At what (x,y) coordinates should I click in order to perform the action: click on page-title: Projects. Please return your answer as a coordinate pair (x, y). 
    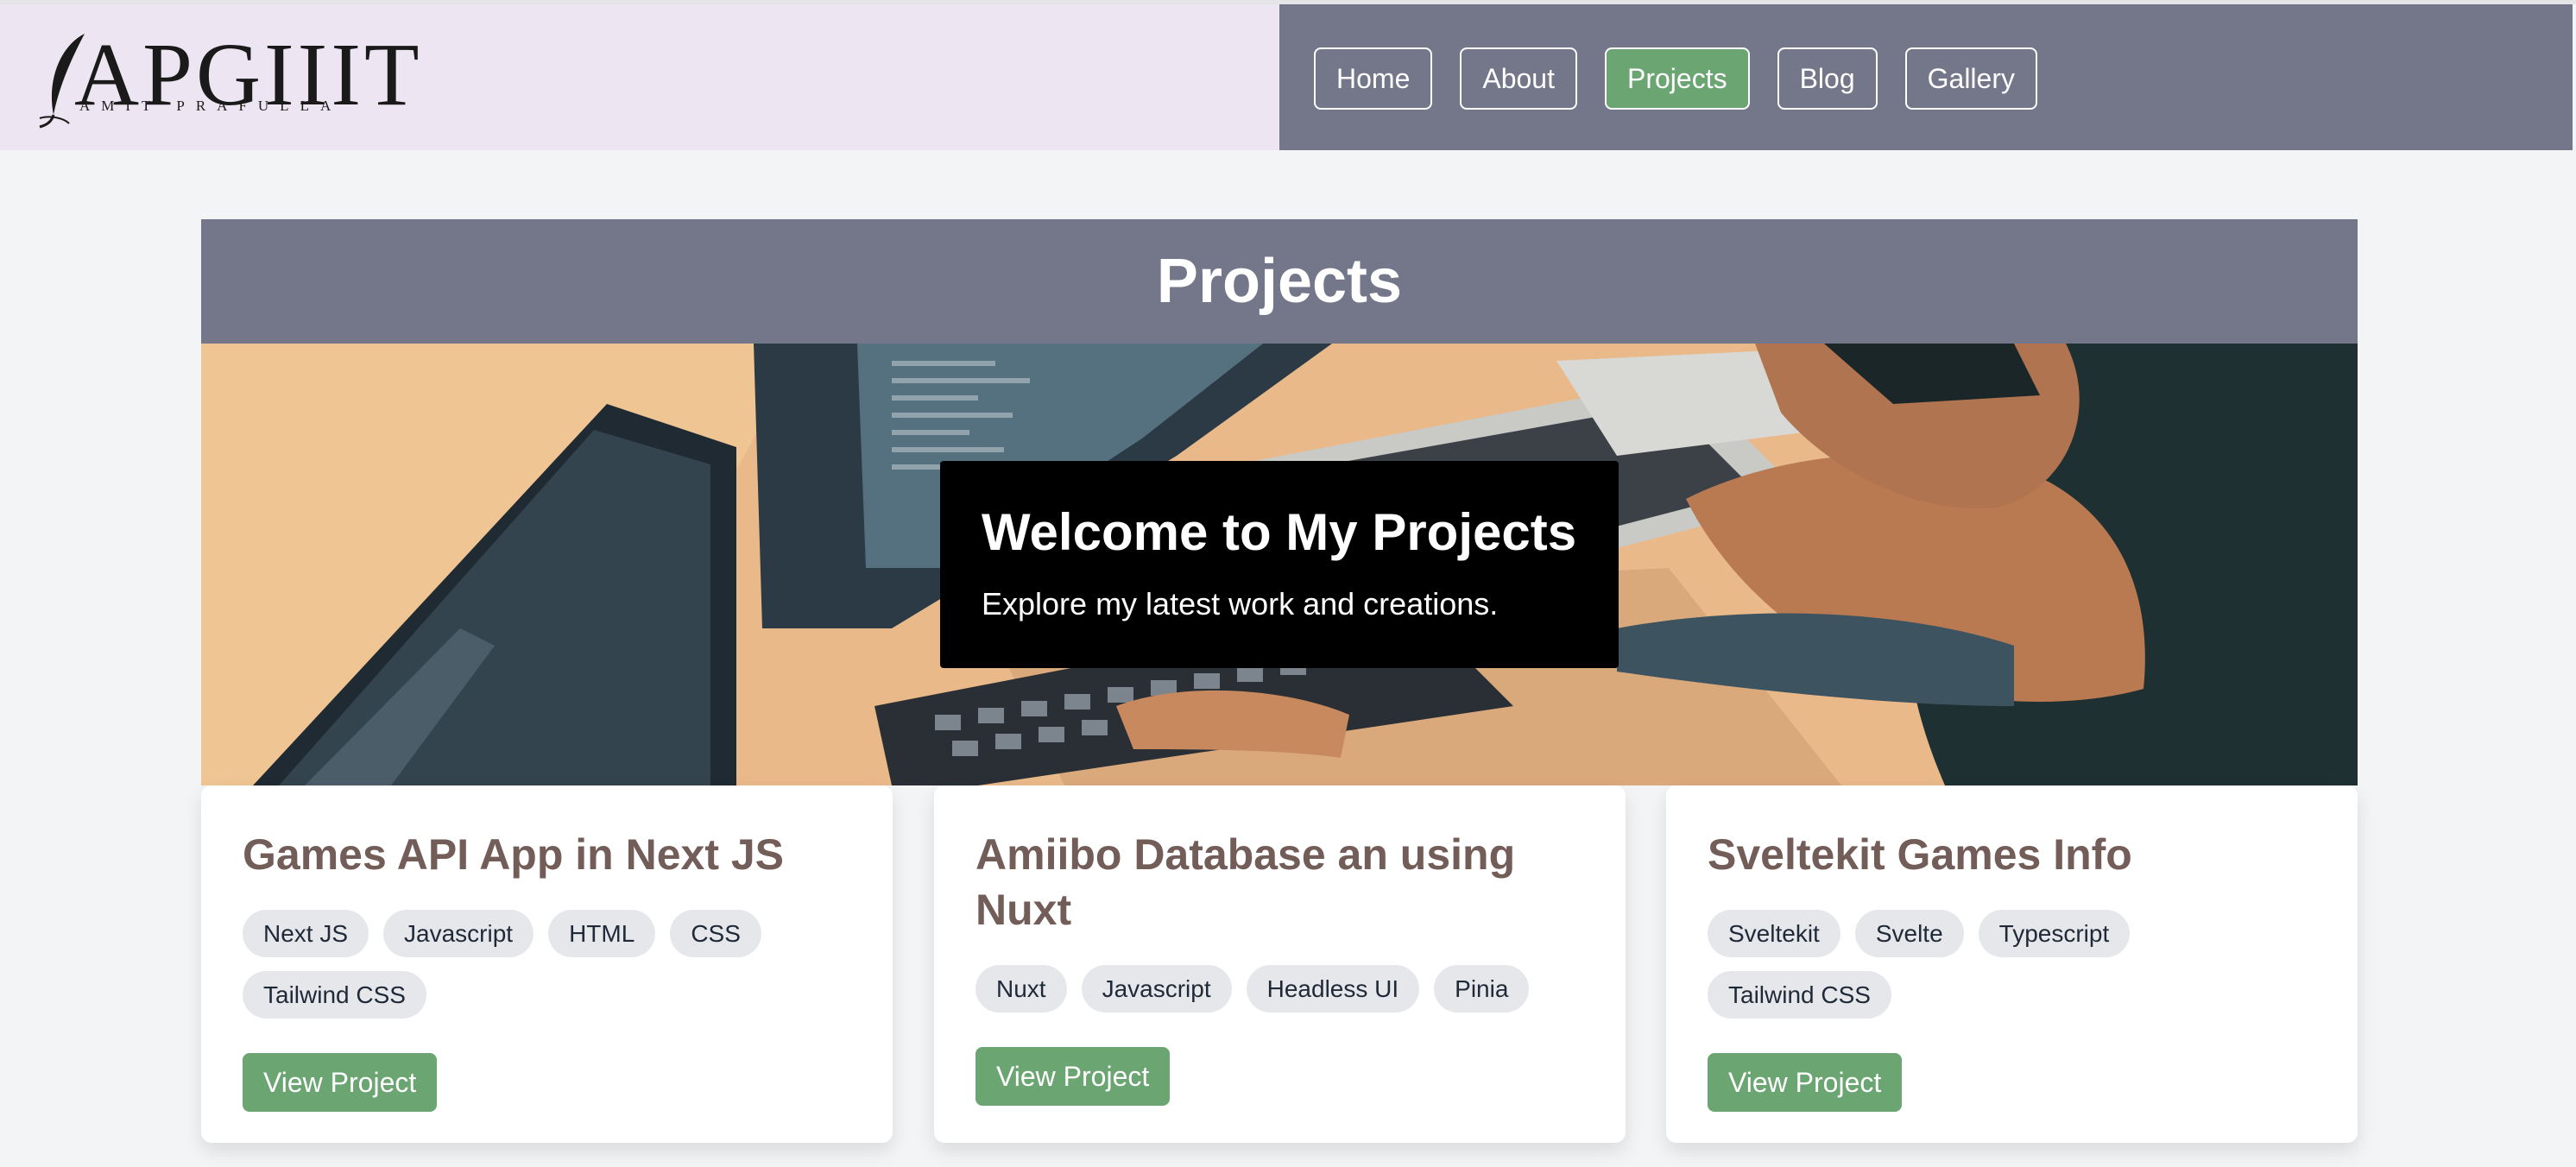
    Looking at the image, I should click on (1279, 282).